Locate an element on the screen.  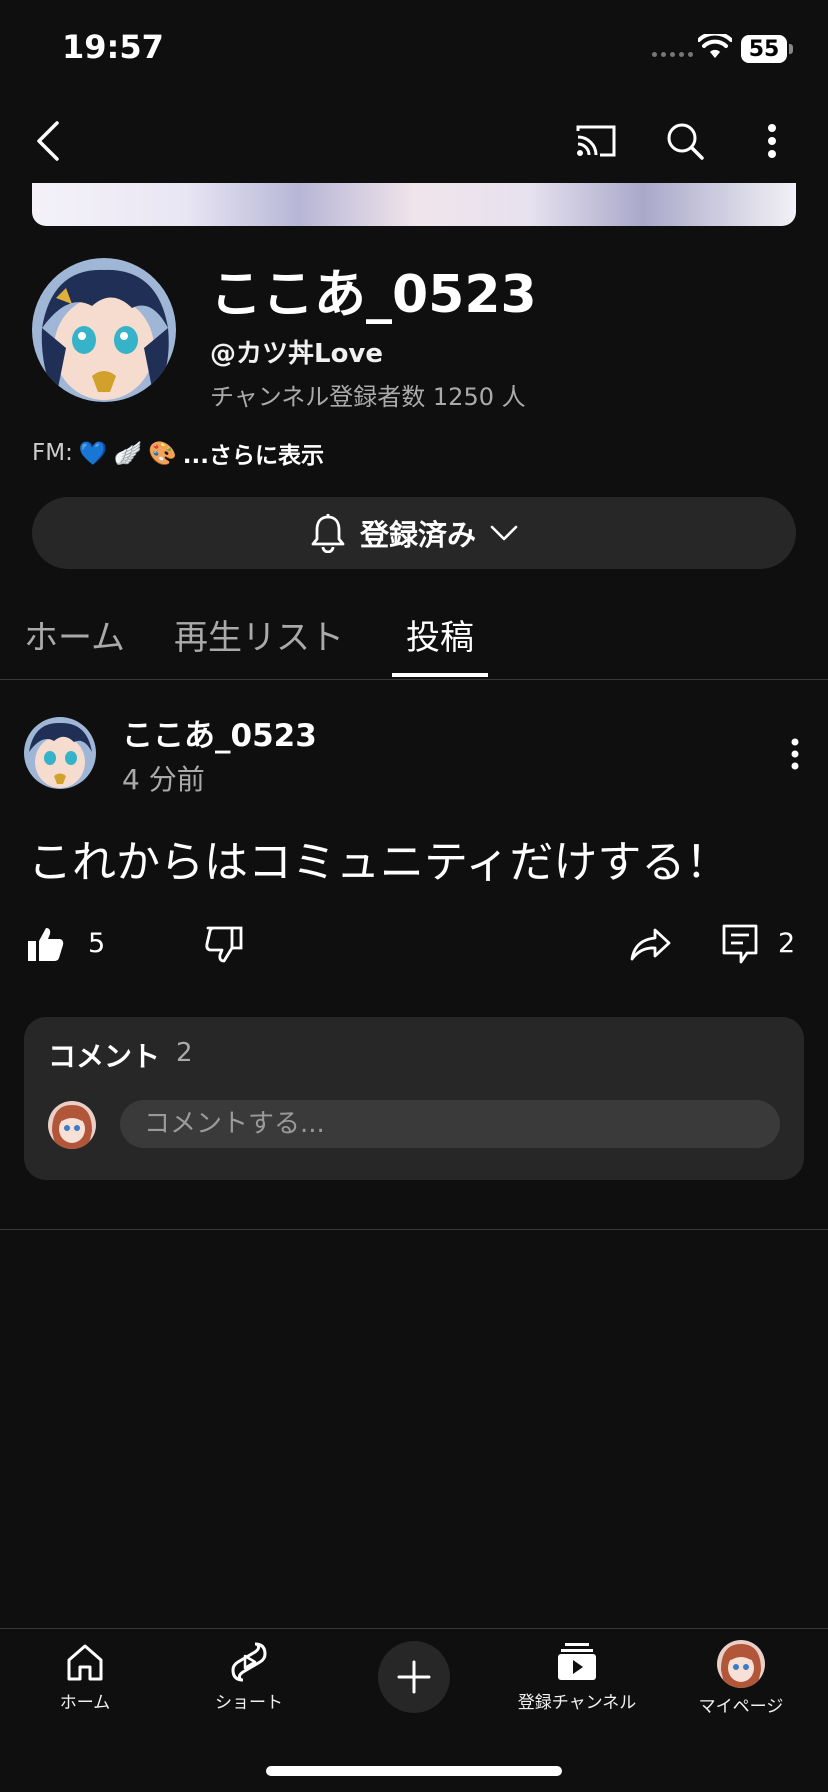
nav-you-label: マイページ is located at coordinates (741, 1707).